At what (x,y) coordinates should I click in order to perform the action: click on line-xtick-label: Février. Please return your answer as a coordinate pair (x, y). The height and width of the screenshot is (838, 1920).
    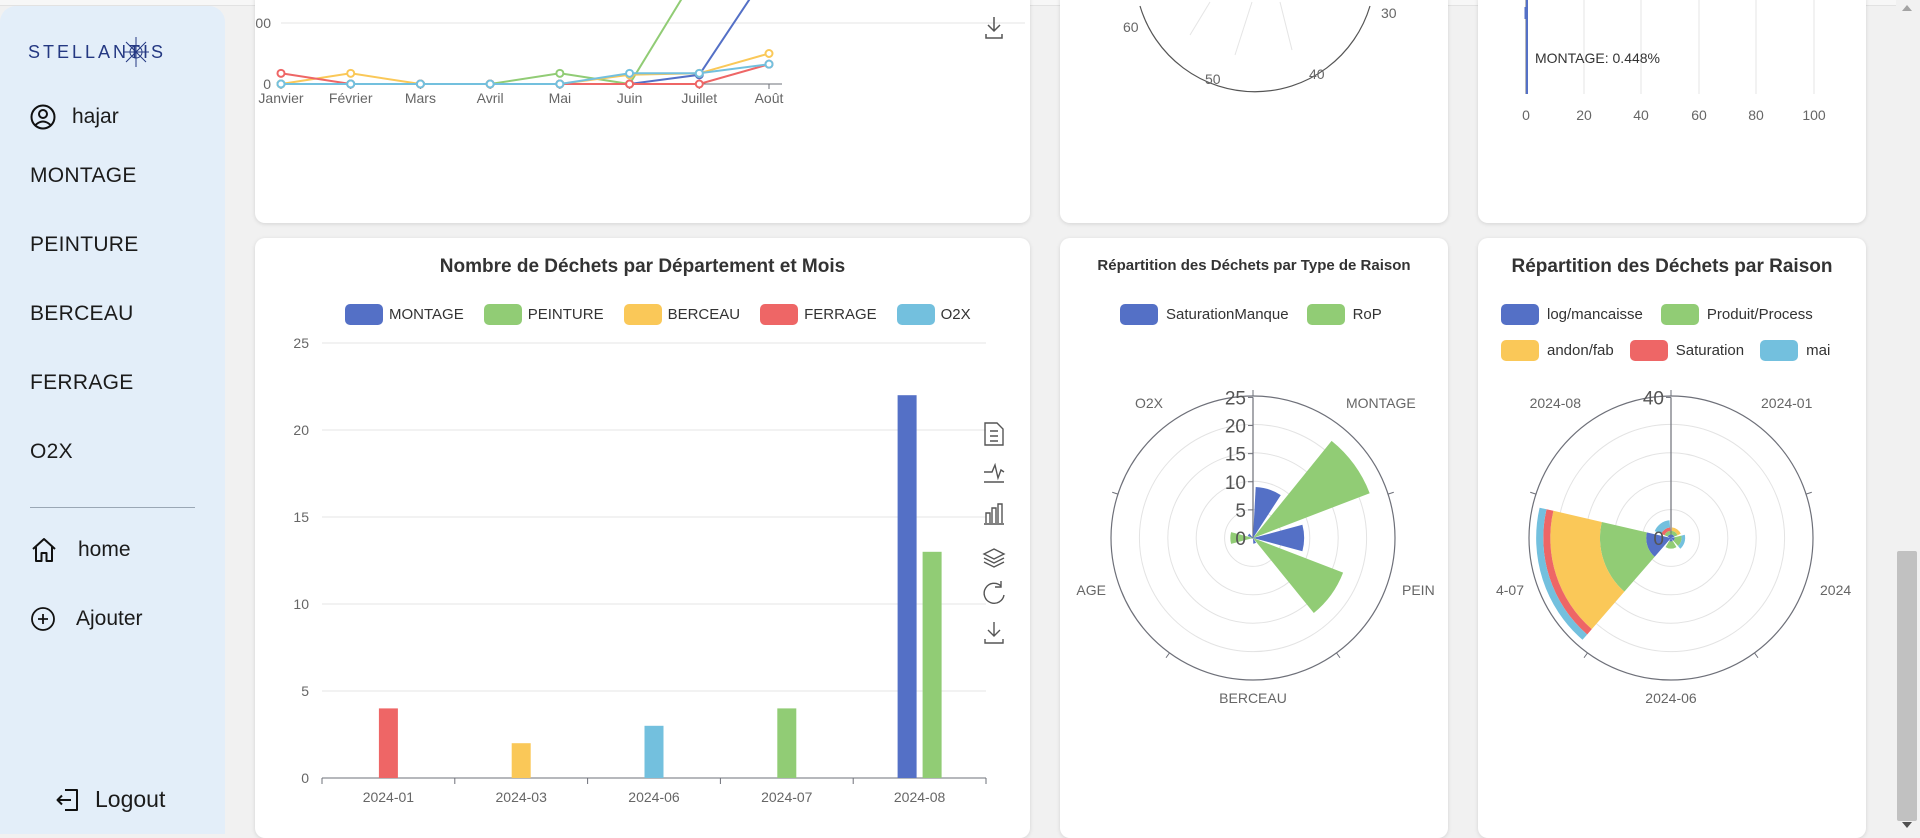
    Looking at the image, I should click on (351, 98).